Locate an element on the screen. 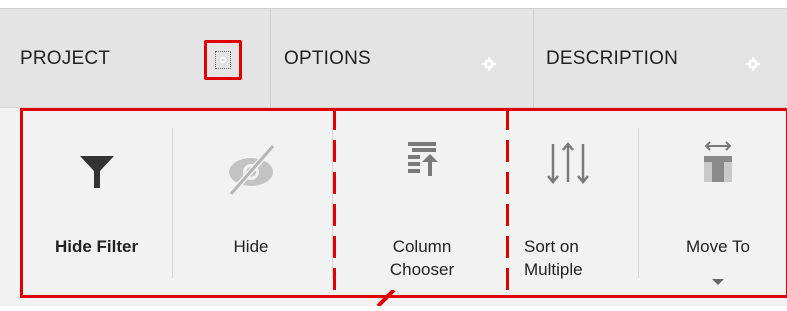  column-header-project: PROJECT is located at coordinates (65, 59).